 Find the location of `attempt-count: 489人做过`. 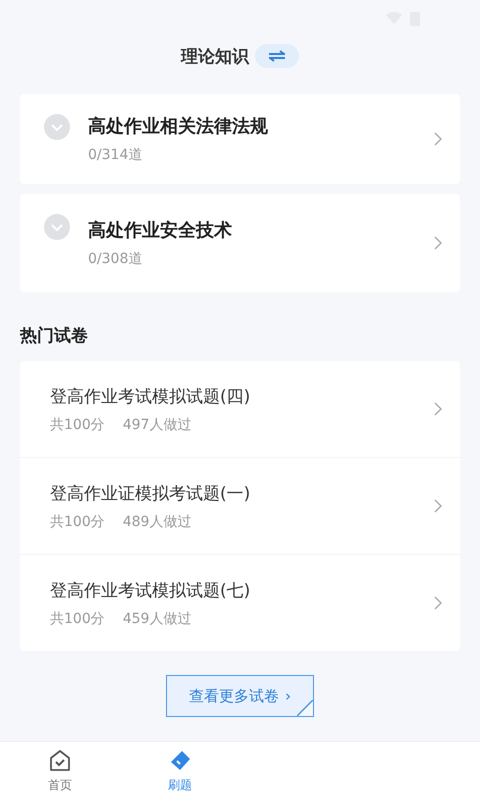

attempt-count: 489人做过 is located at coordinates (157, 521).